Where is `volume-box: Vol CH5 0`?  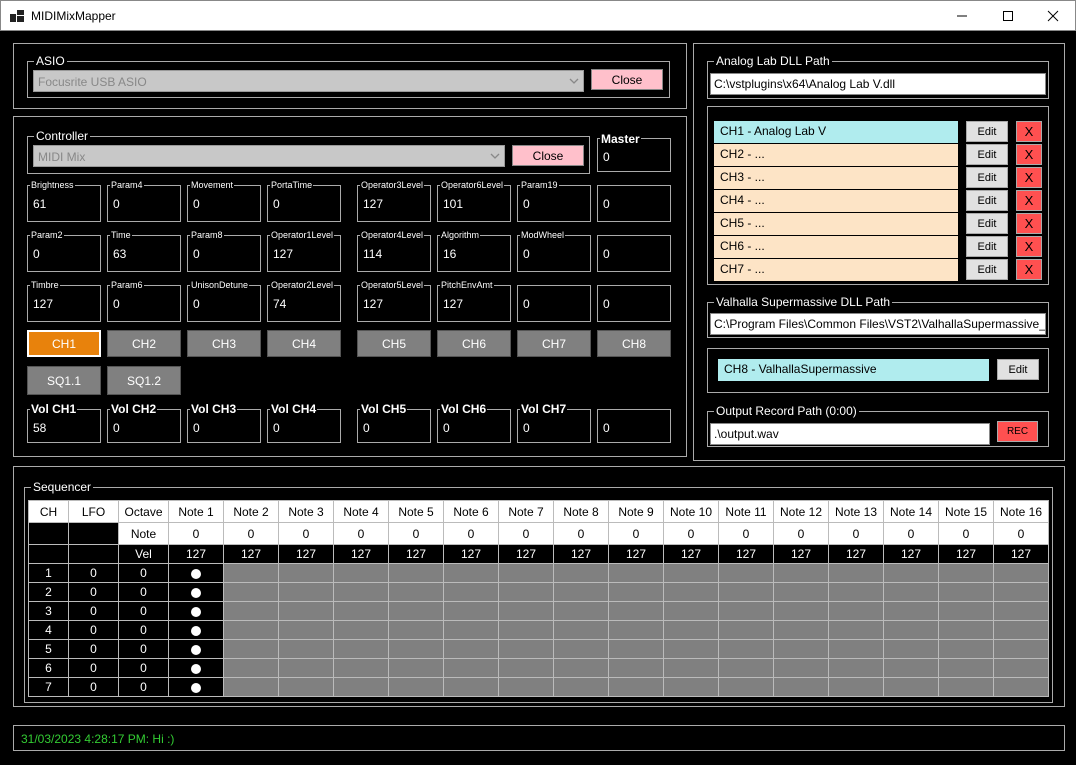 volume-box: Vol CH5 0 is located at coordinates (394, 422).